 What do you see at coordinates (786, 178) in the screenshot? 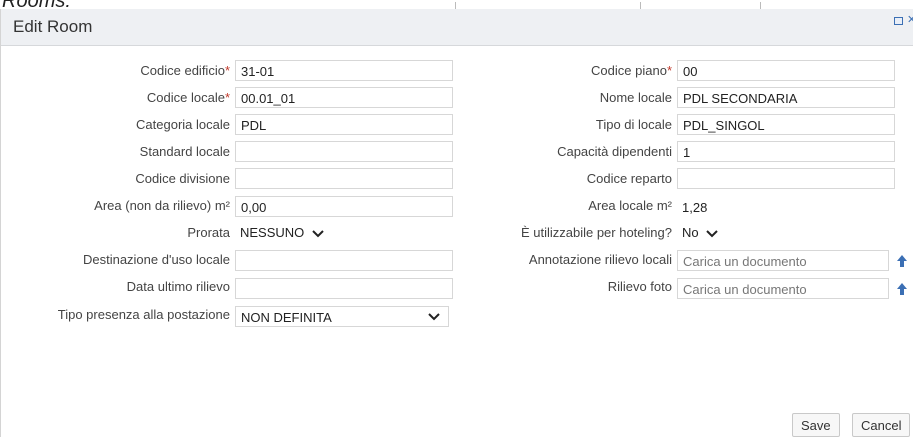
I see `codice-reparto-input` at bounding box center [786, 178].